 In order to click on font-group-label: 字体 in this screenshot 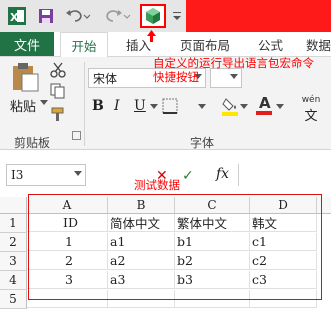, I will do `click(202, 143)`.